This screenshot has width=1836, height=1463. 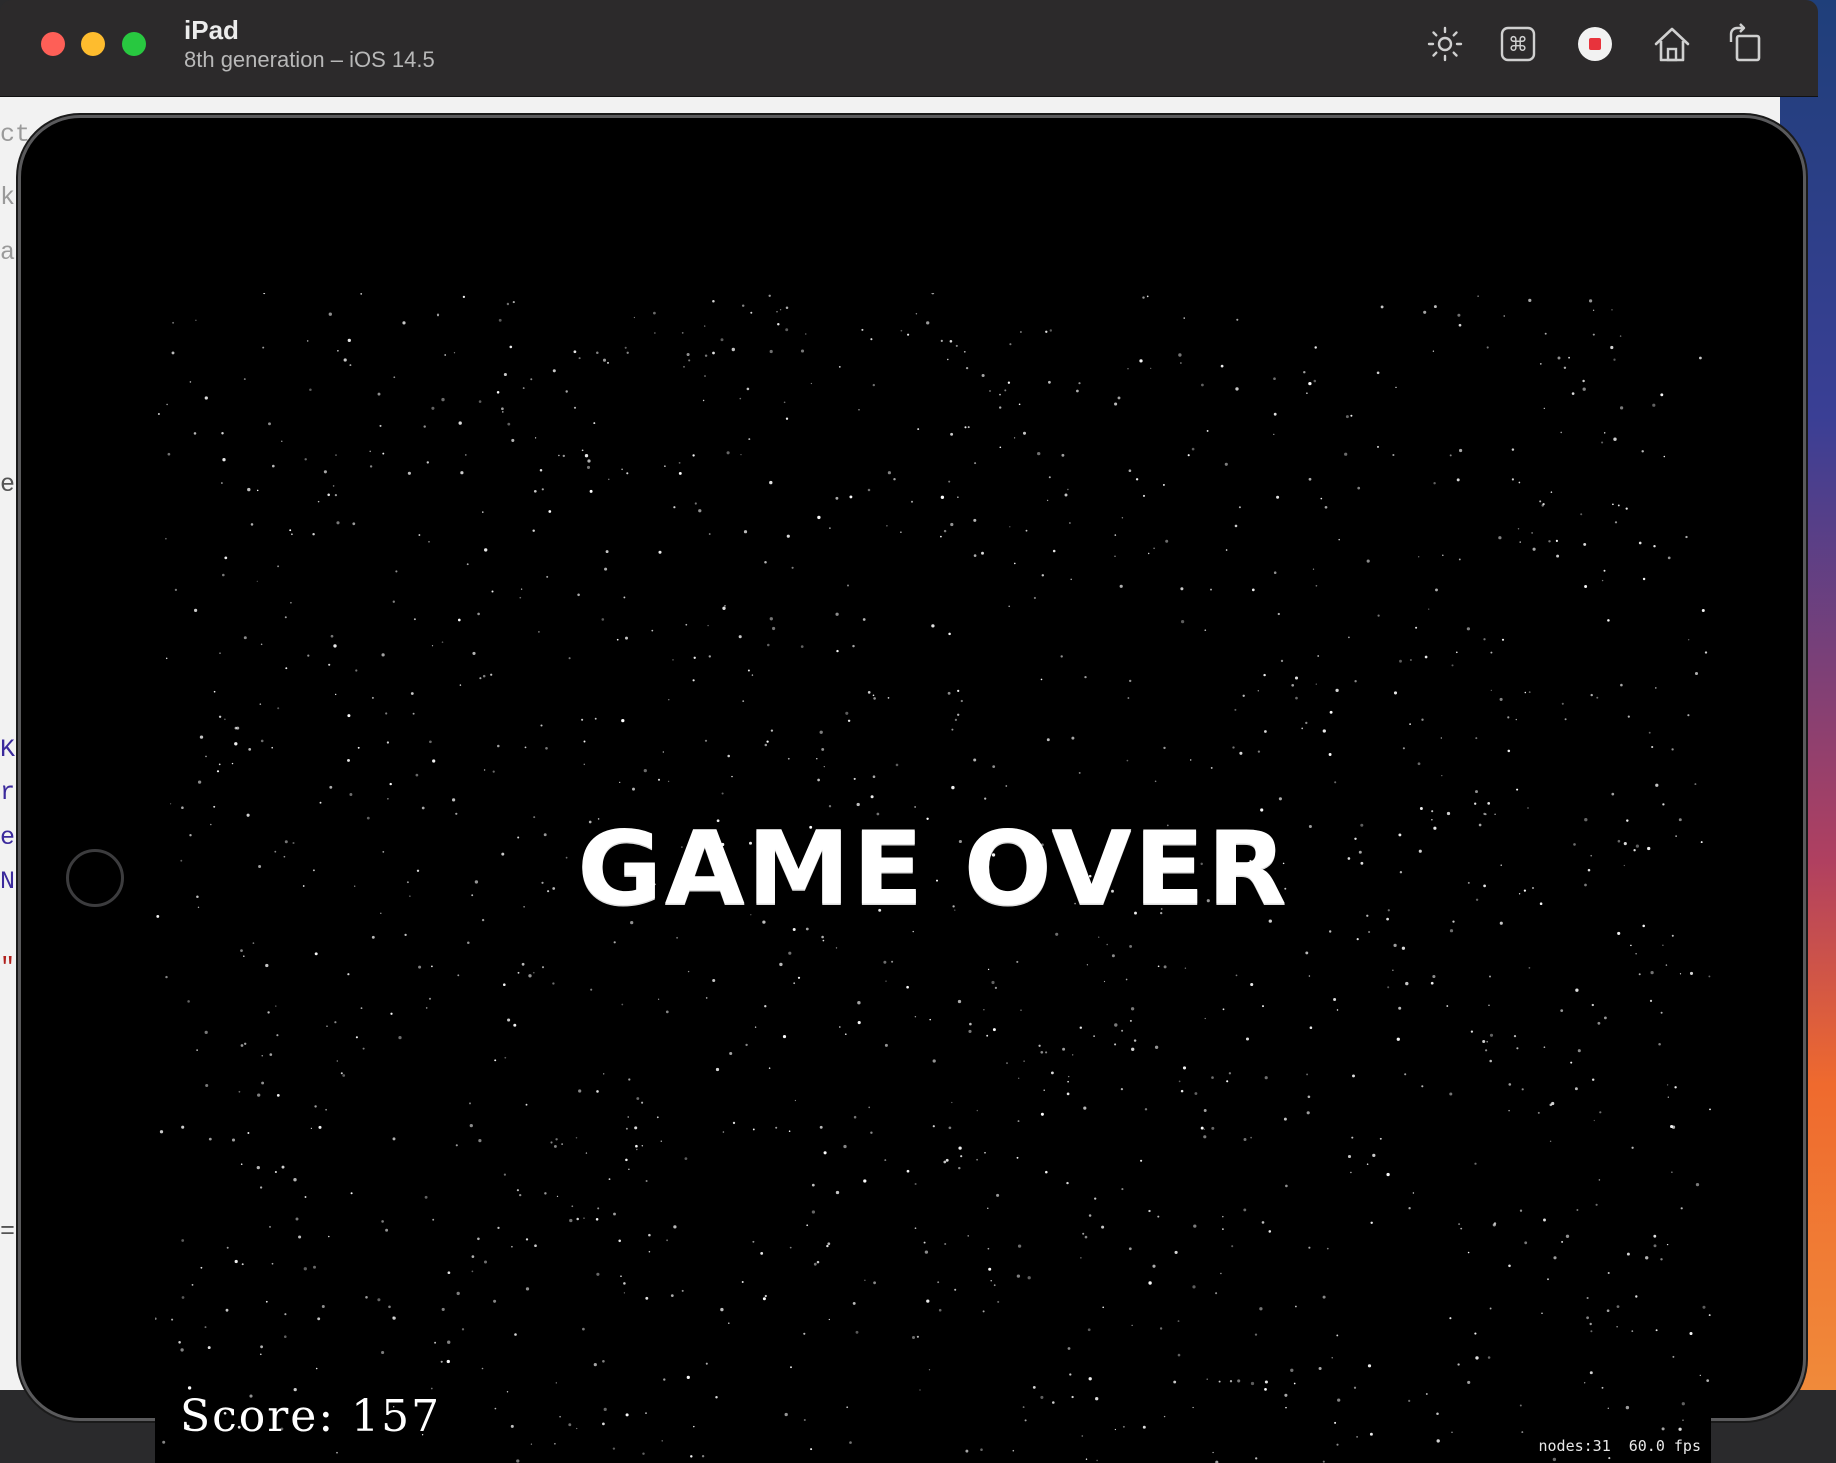 What do you see at coordinates (1745, 44) in the screenshot?
I see `rotate-icon` at bounding box center [1745, 44].